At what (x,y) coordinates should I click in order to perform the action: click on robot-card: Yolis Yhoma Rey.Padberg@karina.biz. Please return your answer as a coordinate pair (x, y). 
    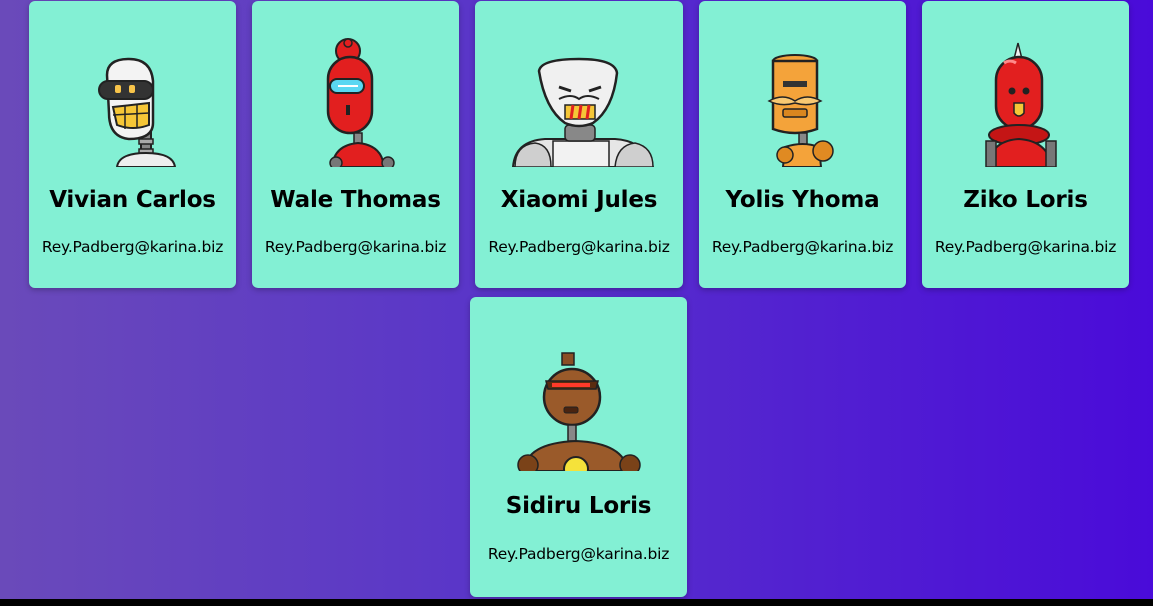
    Looking at the image, I should click on (802, 144).